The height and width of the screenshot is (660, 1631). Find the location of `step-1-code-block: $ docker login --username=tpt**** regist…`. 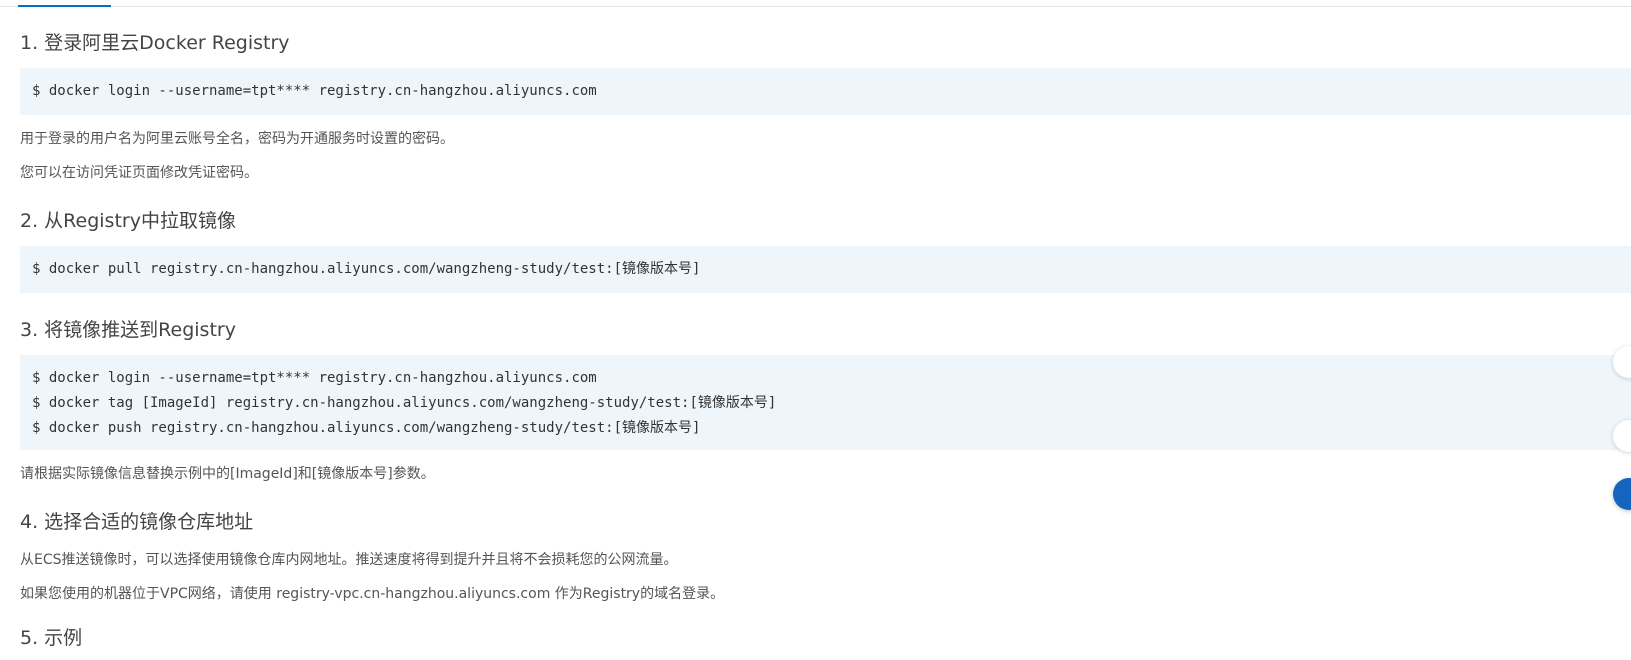

step-1-code-block: $ docker login --username=tpt**** regist… is located at coordinates (825, 91).